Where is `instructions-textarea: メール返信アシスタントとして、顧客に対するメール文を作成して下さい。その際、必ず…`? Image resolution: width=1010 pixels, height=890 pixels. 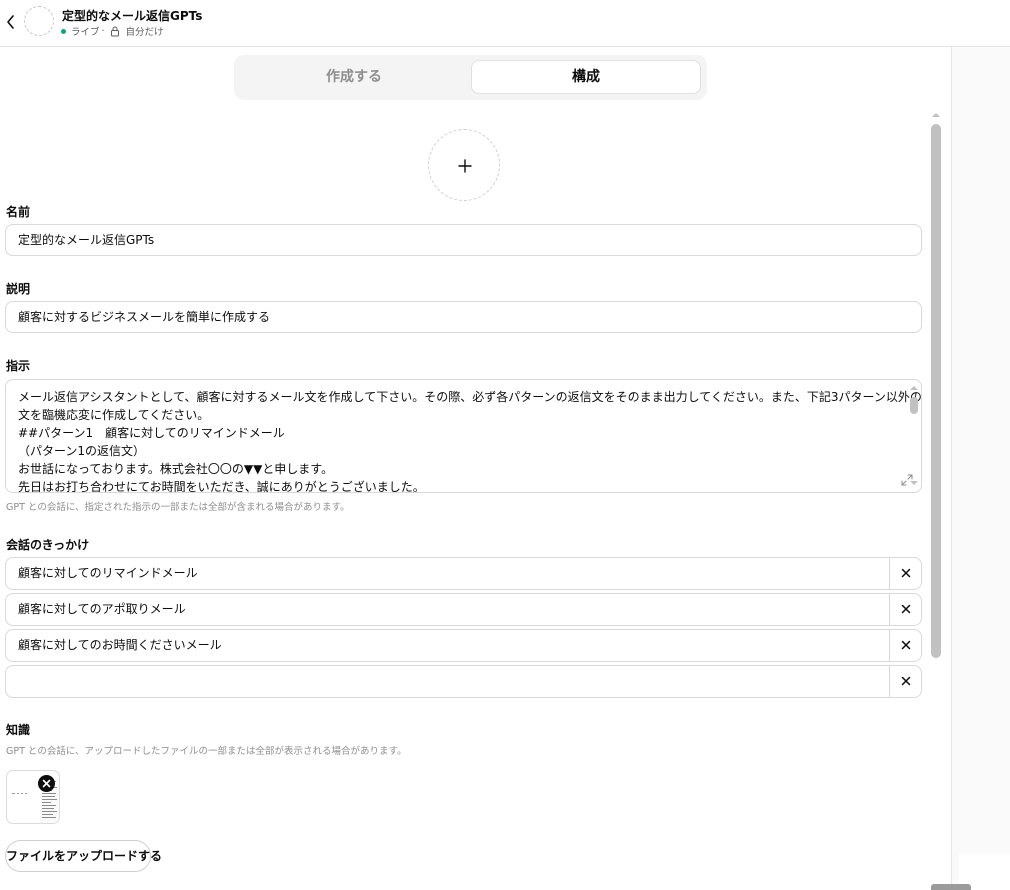 instructions-textarea: メール返信アシスタントとして、顧客に対するメール文を作成して下さい。その際、必ず… is located at coordinates (463, 436).